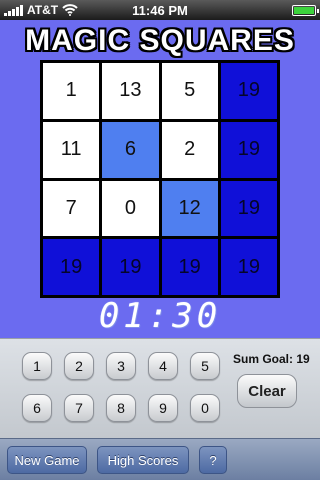  Describe the element at coordinates (79, 408) in the screenshot. I see `number-key-7: 7` at that location.